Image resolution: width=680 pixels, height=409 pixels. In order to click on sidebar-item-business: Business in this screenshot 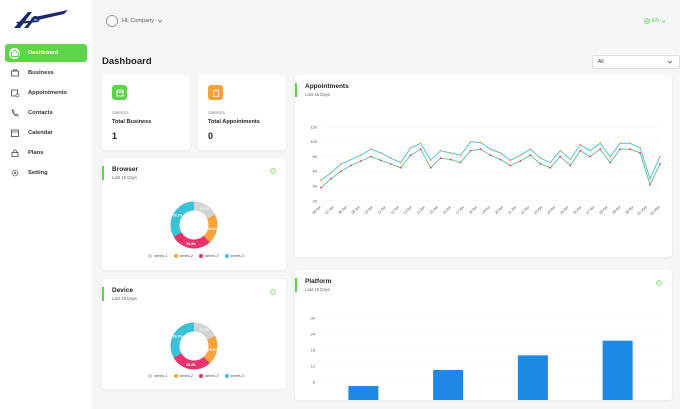, I will do `click(46, 73)`.